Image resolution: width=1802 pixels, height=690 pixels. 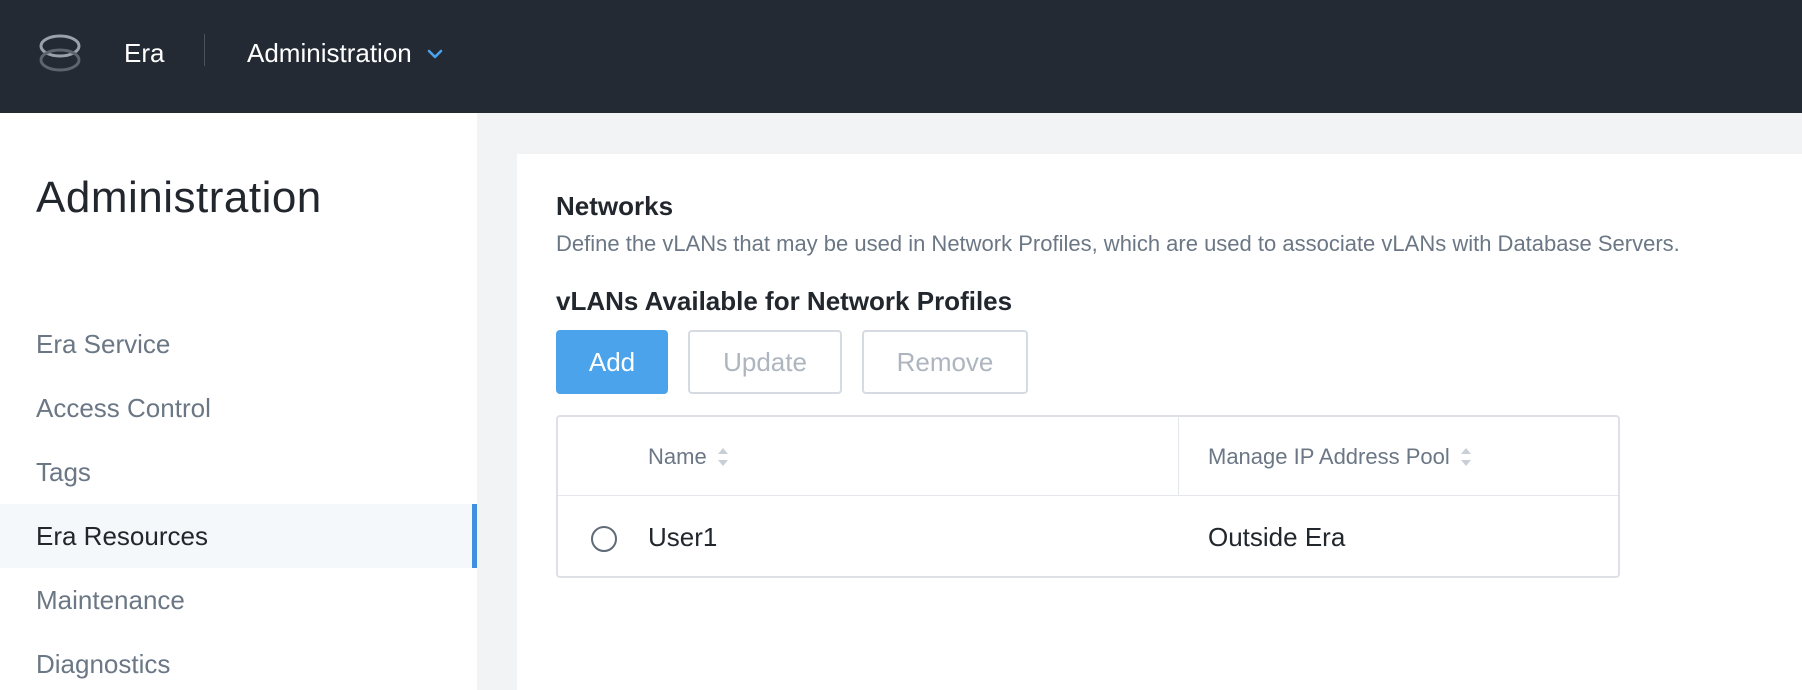 I want to click on row-select-radio, so click(x=604, y=539).